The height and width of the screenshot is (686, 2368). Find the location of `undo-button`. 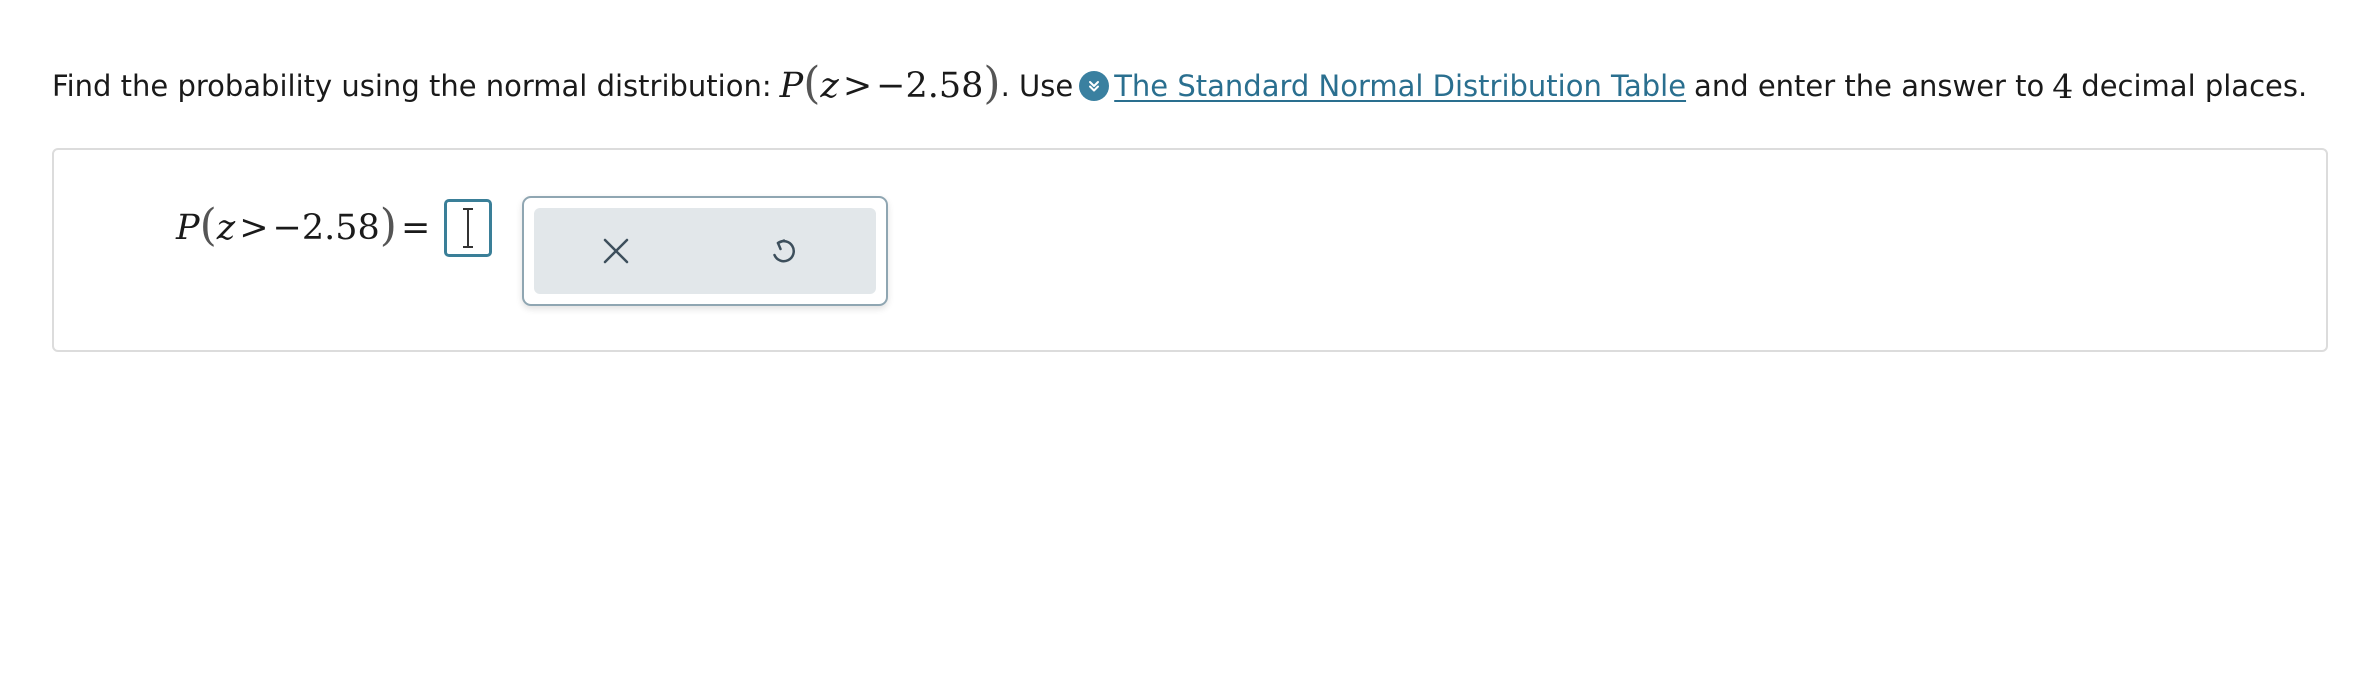

undo-button is located at coordinates (783, 251).